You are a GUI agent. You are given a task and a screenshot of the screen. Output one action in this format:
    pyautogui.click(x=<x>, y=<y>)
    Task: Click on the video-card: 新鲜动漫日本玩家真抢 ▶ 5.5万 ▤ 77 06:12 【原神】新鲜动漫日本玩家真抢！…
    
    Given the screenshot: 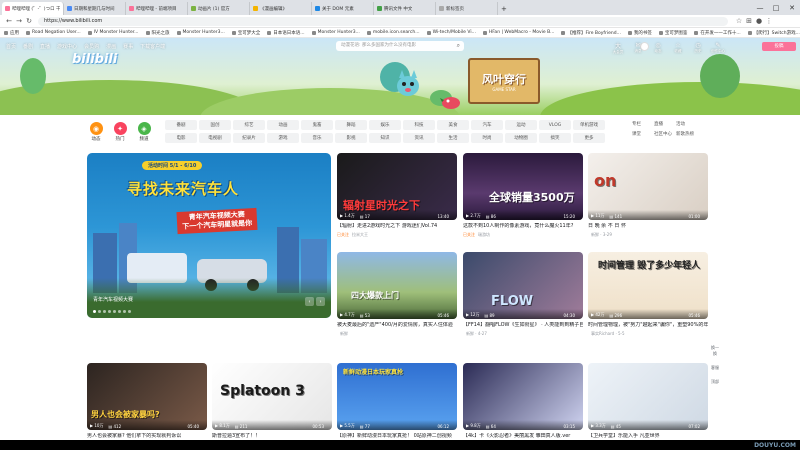 What is the action you would take?
    pyautogui.click(x=397, y=401)
    